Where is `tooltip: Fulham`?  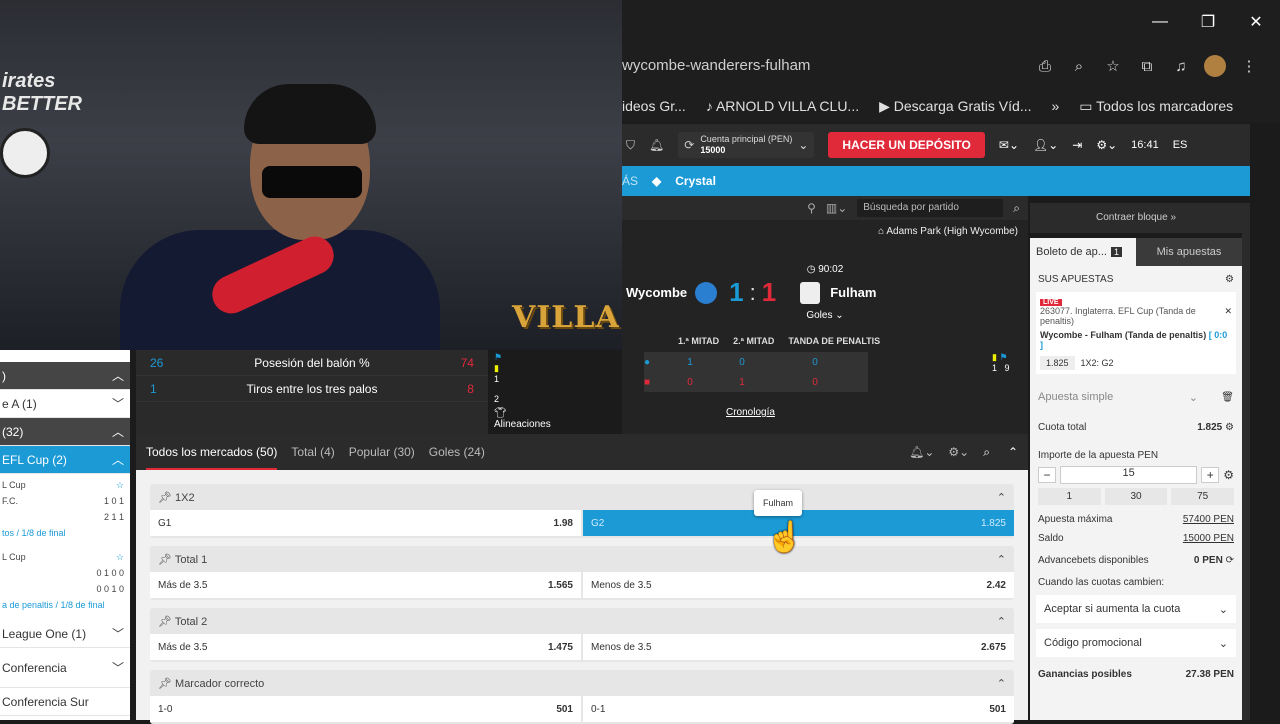
tooltip: Fulham is located at coordinates (778, 503).